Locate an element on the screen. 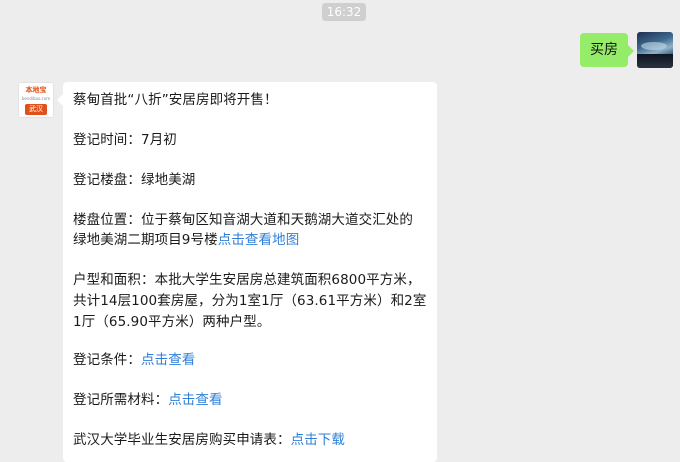 The height and width of the screenshot is (462, 680). location-line-2: 绿地美湖二期项目9号楼点击查看地图 is located at coordinates (252, 240).